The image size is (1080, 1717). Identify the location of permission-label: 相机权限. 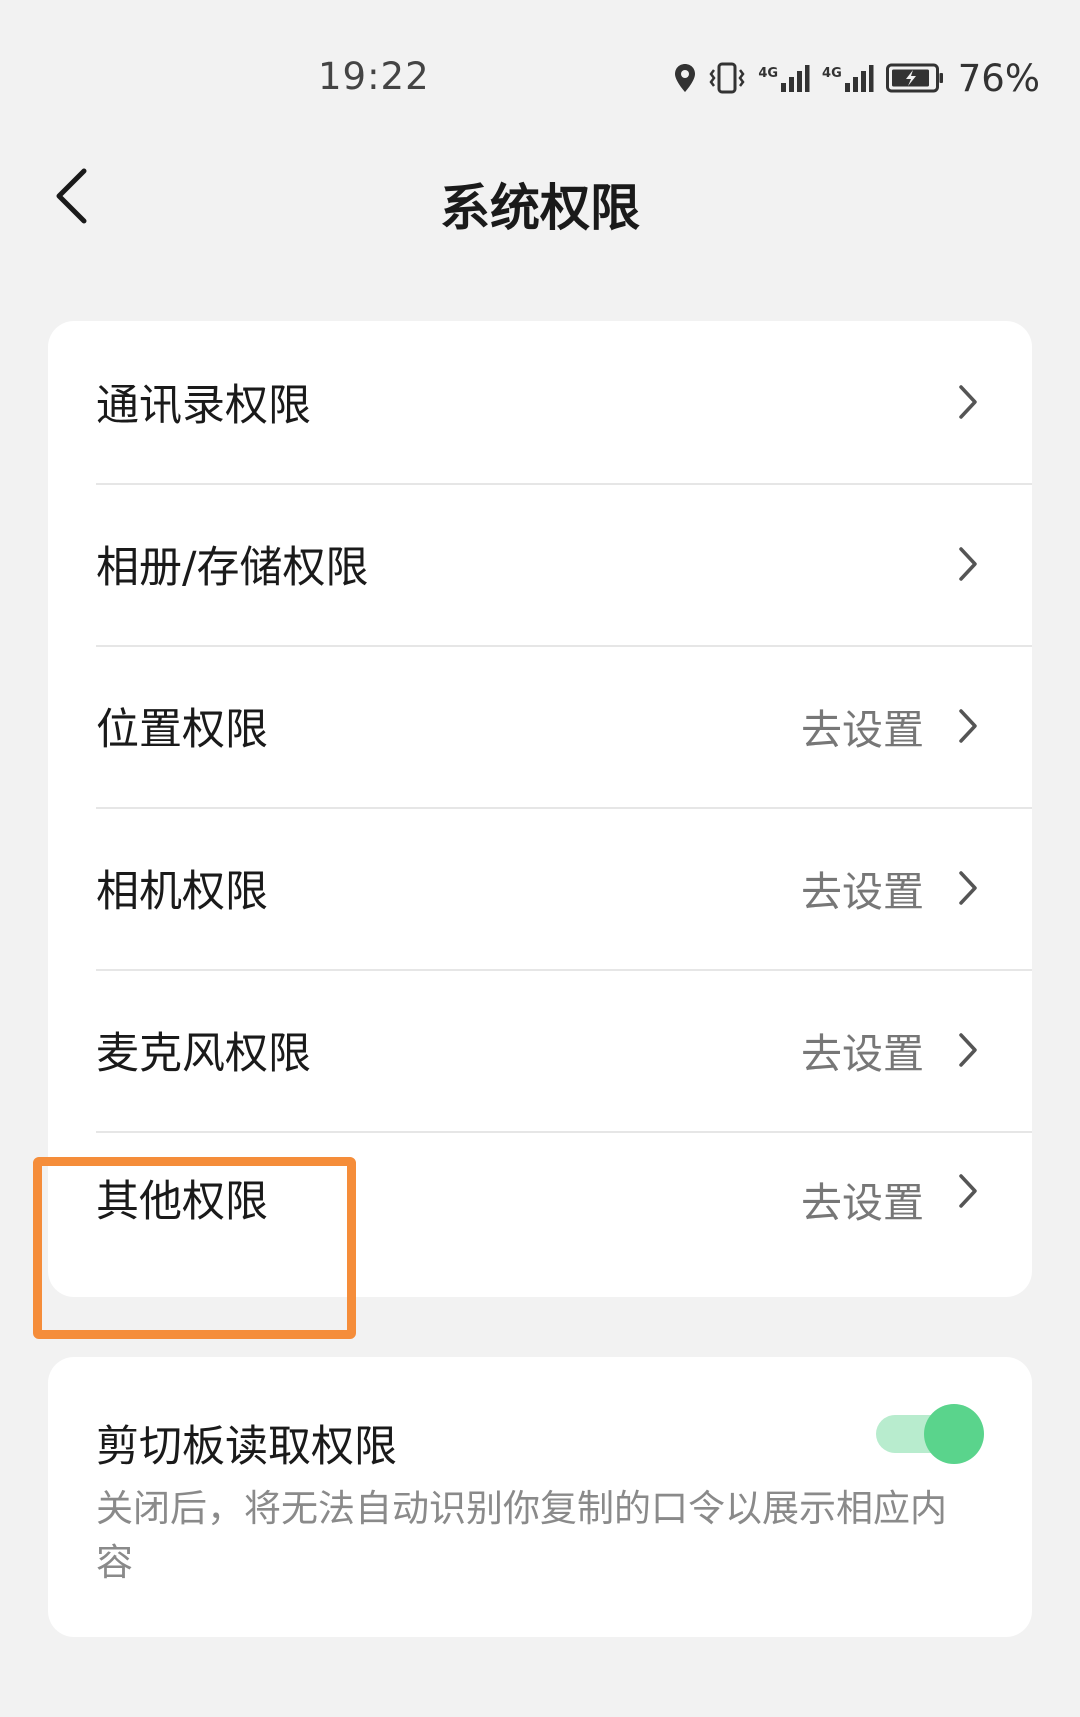
(182, 892).